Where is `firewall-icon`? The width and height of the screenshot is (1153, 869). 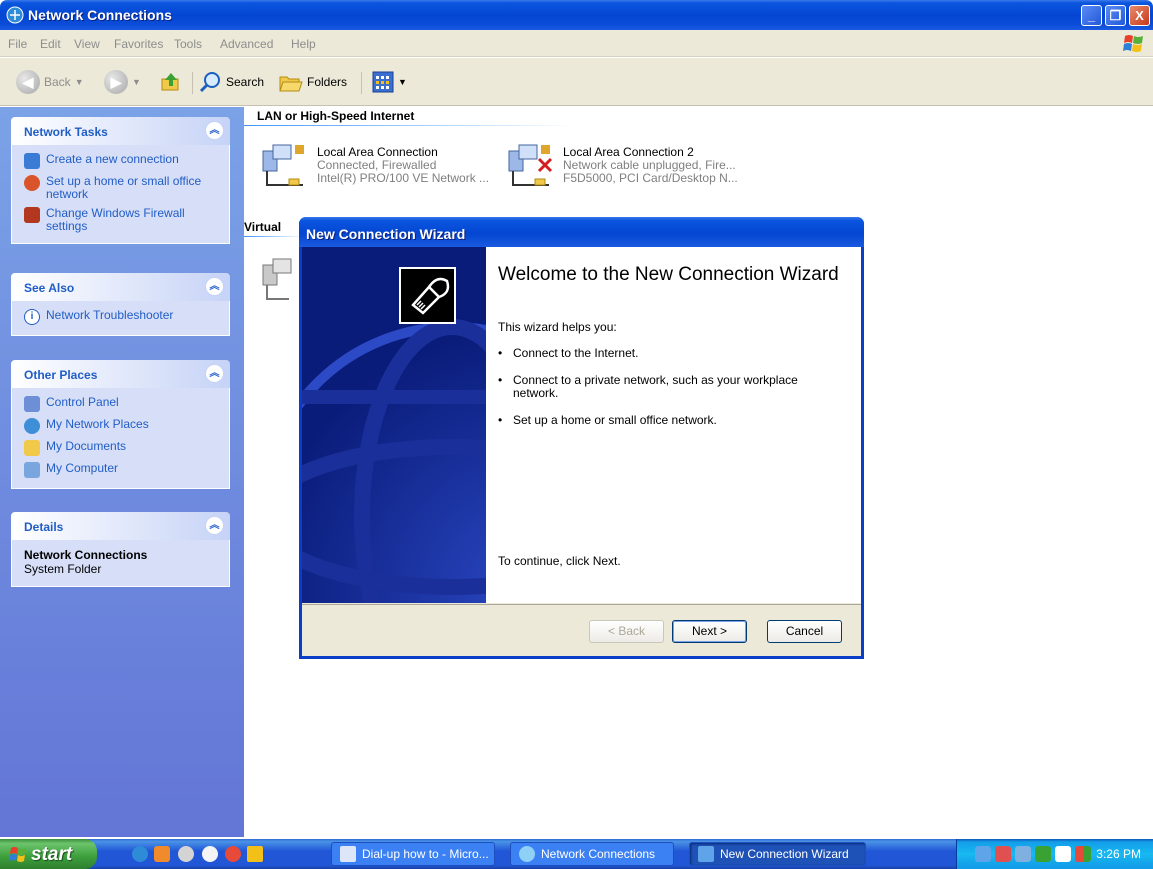
firewall-icon is located at coordinates (32, 215).